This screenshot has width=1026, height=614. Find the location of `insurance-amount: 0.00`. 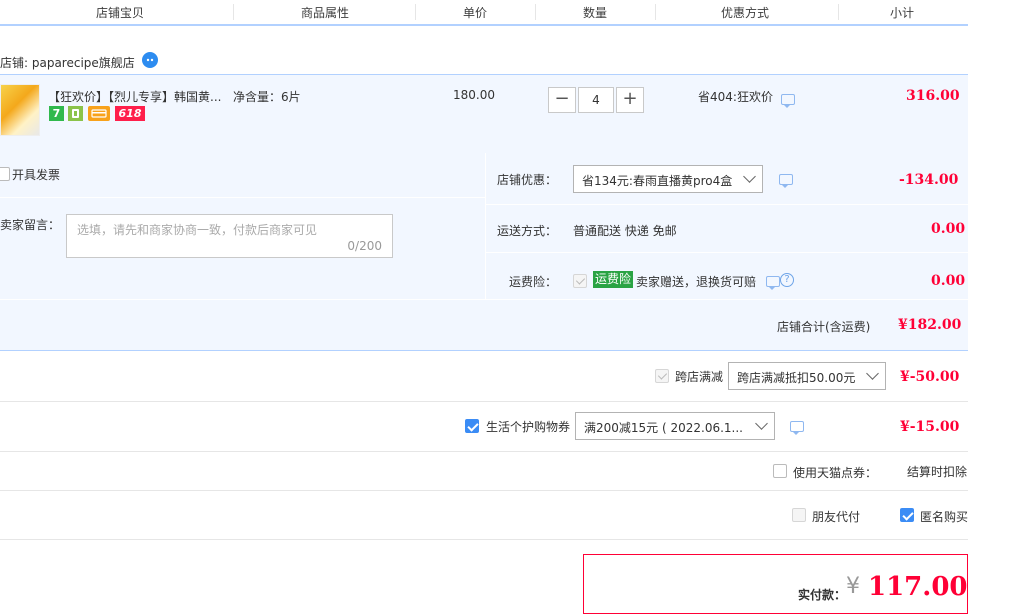

insurance-amount: 0.00 is located at coordinates (948, 281).